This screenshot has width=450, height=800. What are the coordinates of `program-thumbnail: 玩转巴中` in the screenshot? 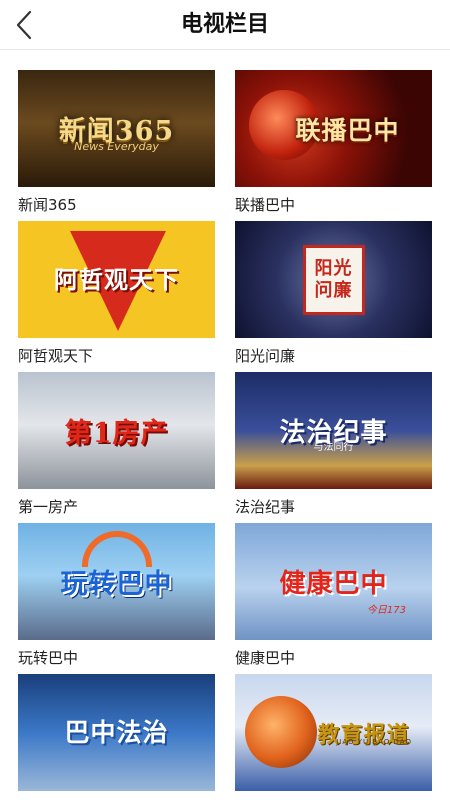 It's located at (116, 581).